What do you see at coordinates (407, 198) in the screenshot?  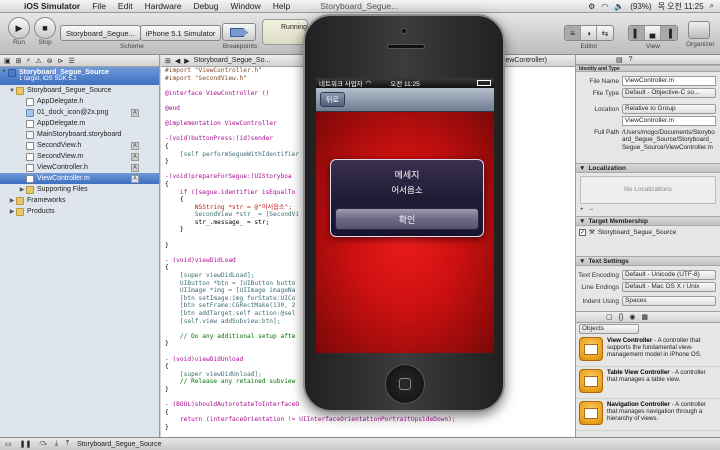 I see `alert-dialog: 메세지 어서옵소 확인` at bounding box center [407, 198].